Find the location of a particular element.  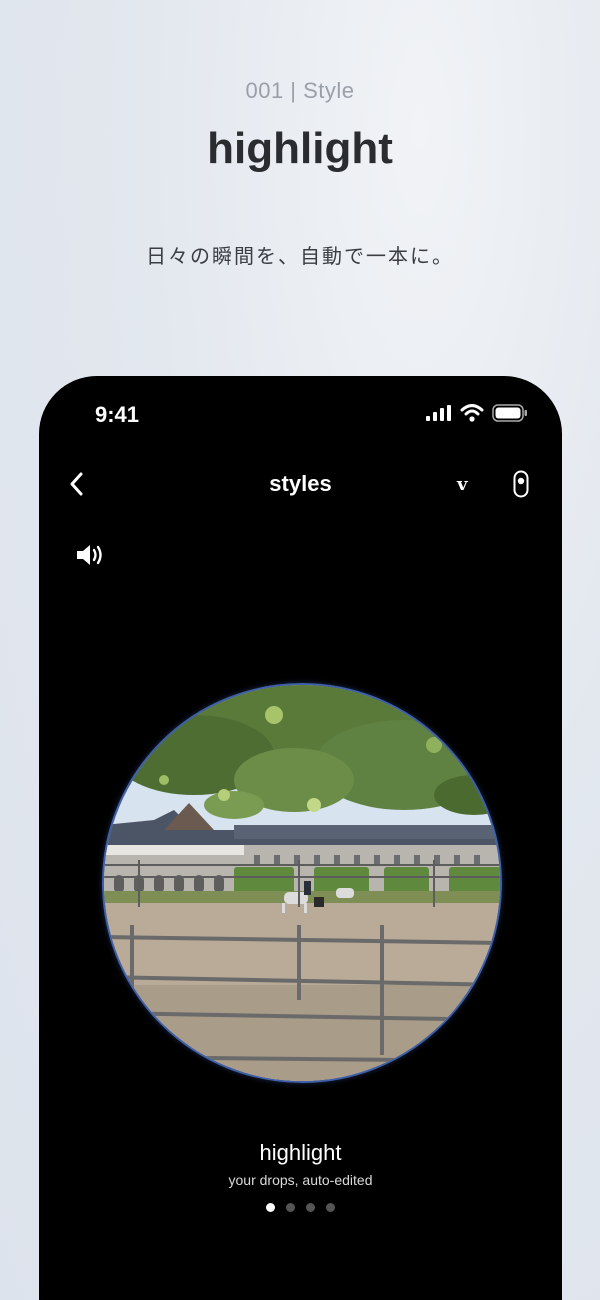

speaker-icon is located at coordinates (91, 555).